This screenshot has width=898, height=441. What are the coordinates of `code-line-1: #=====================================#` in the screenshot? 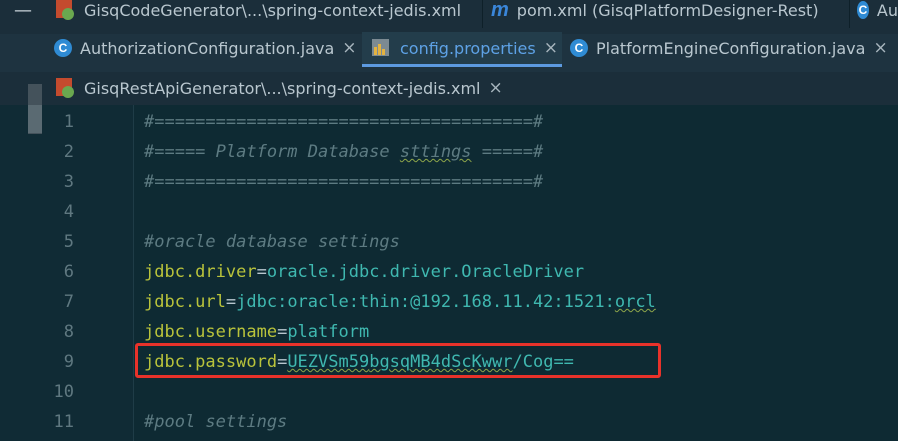 It's located at (344, 122).